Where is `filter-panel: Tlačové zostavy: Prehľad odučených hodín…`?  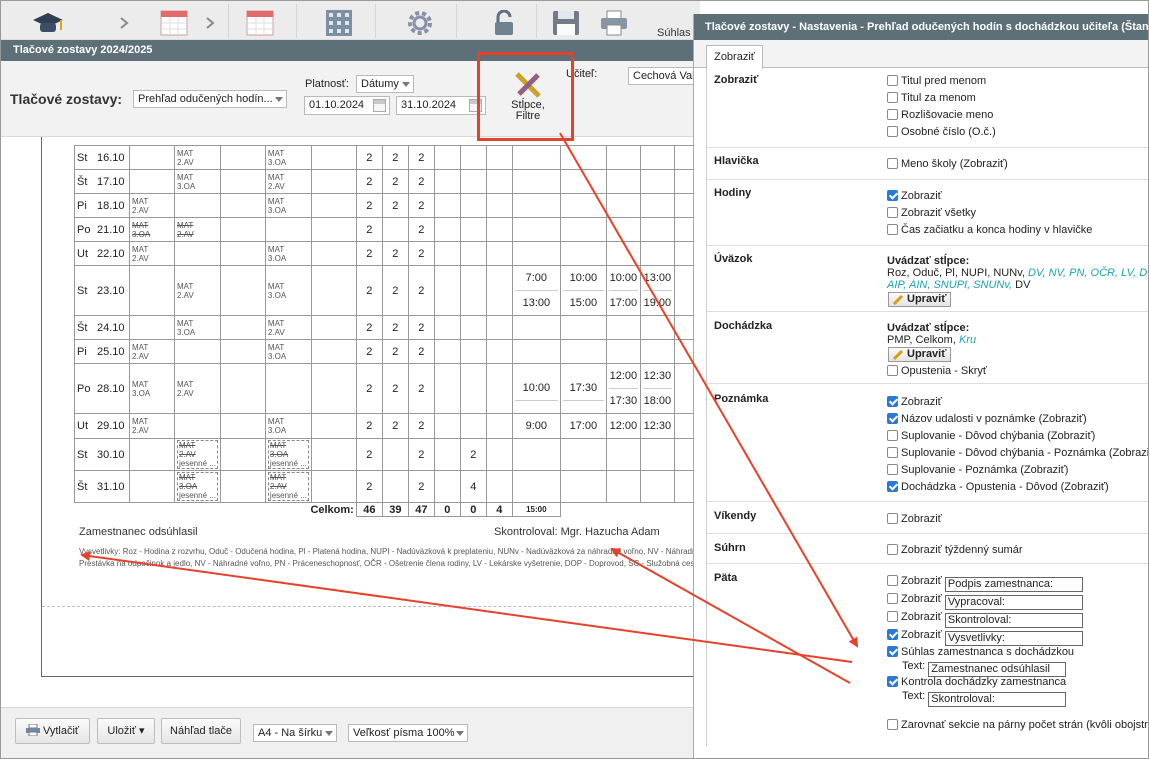
filter-panel: Tlačové zostavy: Prehľad odučených hodín… is located at coordinates (350, 99).